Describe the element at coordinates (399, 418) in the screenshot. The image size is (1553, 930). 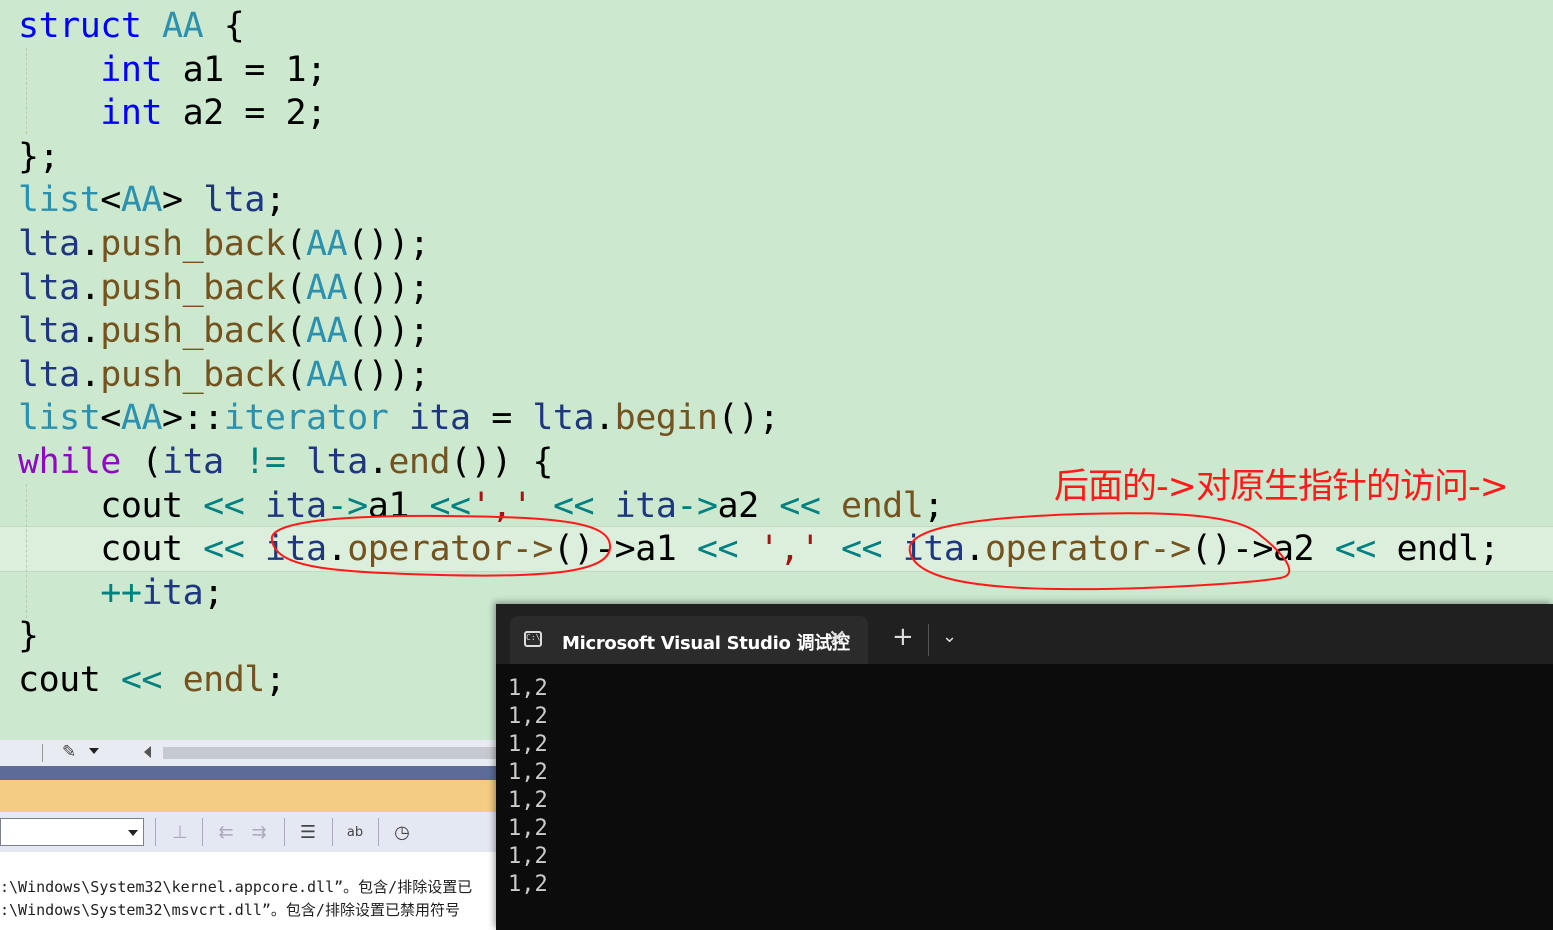
I see `code-line: list<AA>::iterator ita = lta.begin();` at that location.